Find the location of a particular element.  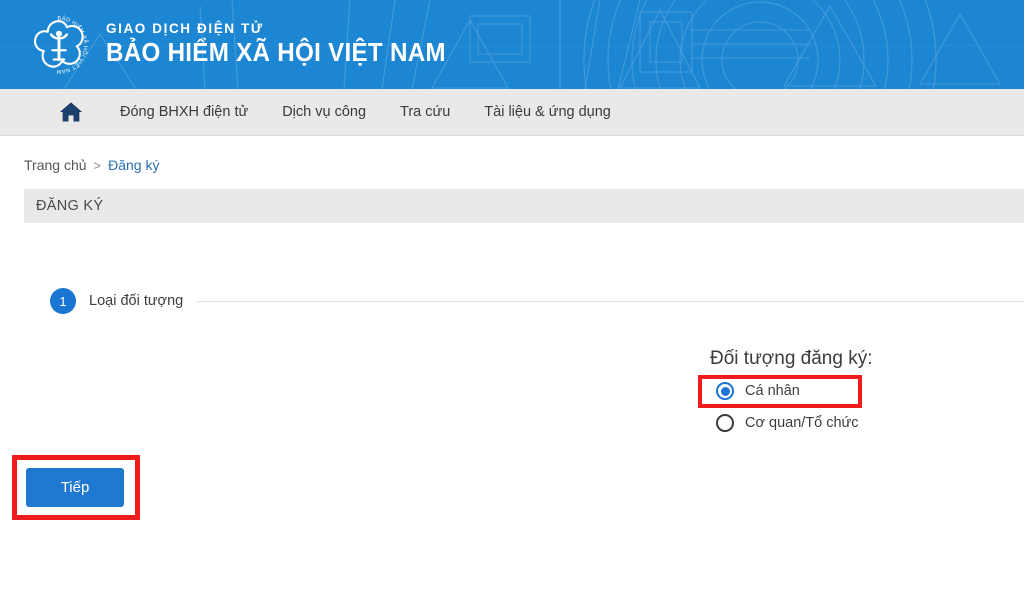

page-title-bar: ĐĂNG KÝ is located at coordinates (524, 206).